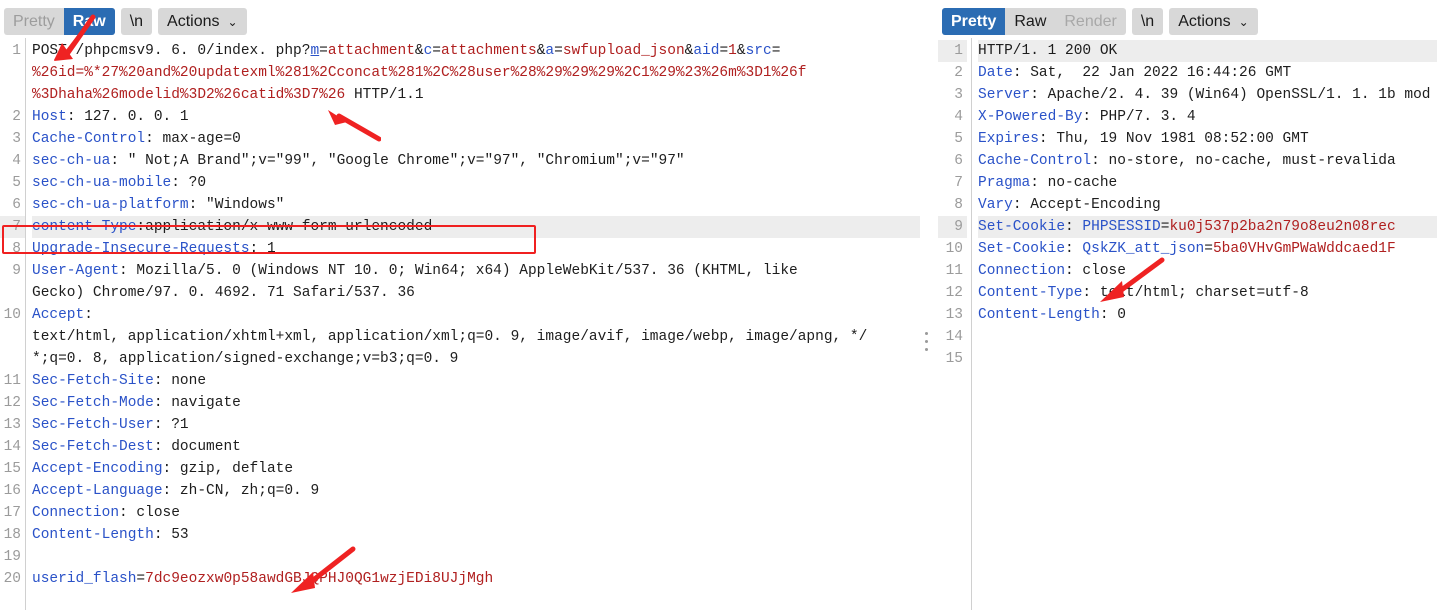 Image resolution: width=1437 pixels, height=610 pixels. What do you see at coordinates (974, 21) in the screenshot?
I see `tab-response-pretty: Pretty` at bounding box center [974, 21].